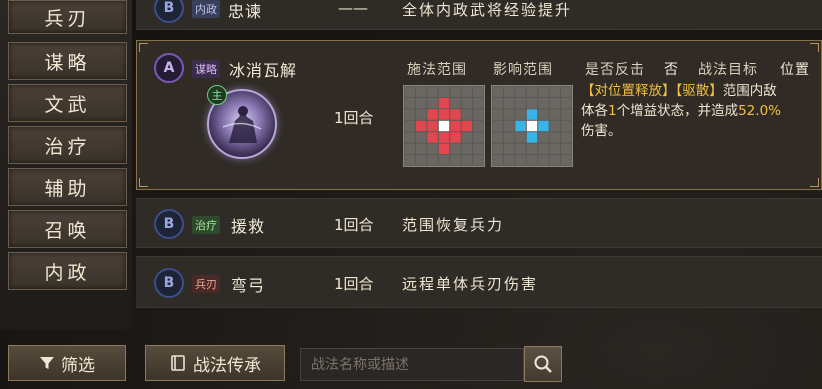 The image size is (822, 389). Describe the element at coordinates (263, 70) in the screenshot. I see `tactic-name: 冰消瓦解` at that location.